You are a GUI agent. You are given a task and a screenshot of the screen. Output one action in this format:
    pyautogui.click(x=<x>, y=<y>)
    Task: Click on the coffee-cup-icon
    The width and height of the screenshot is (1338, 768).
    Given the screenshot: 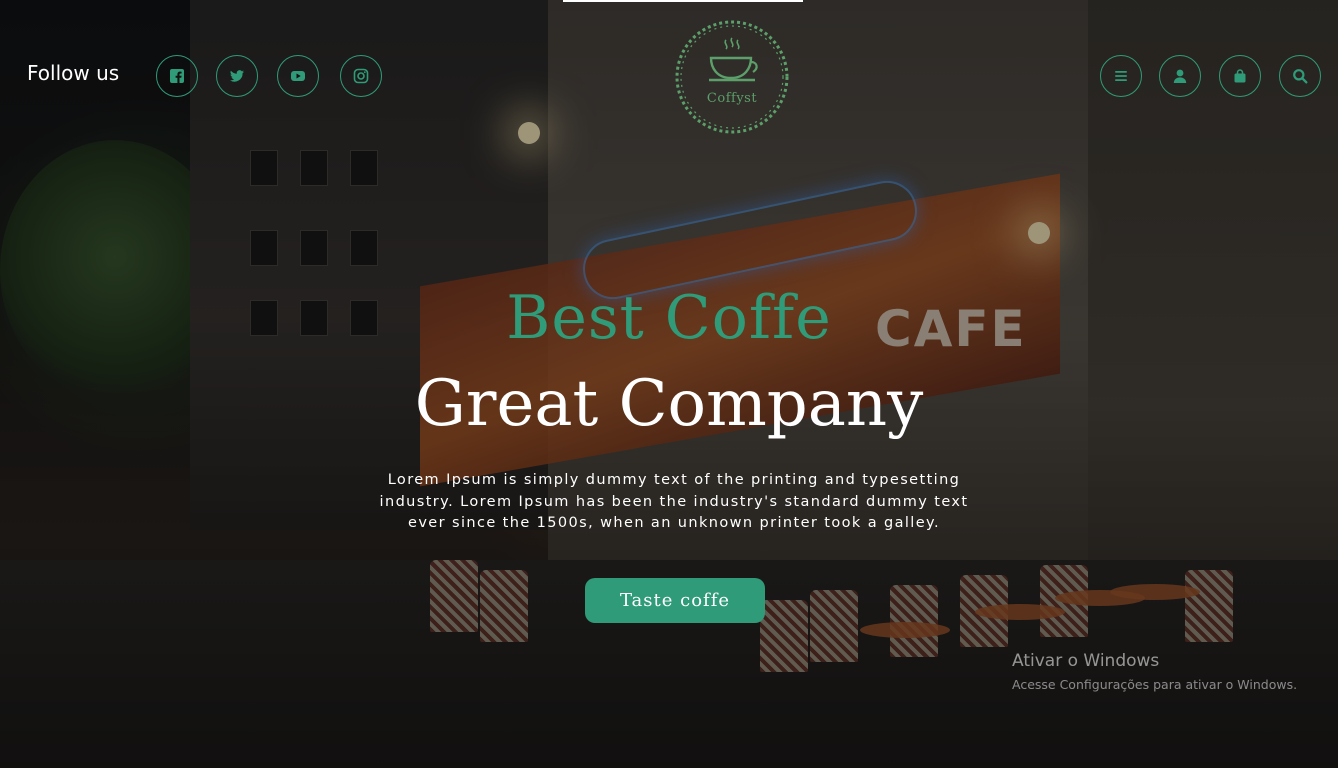 What is the action you would take?
    pyautogui.click(x=732, y=77)
    